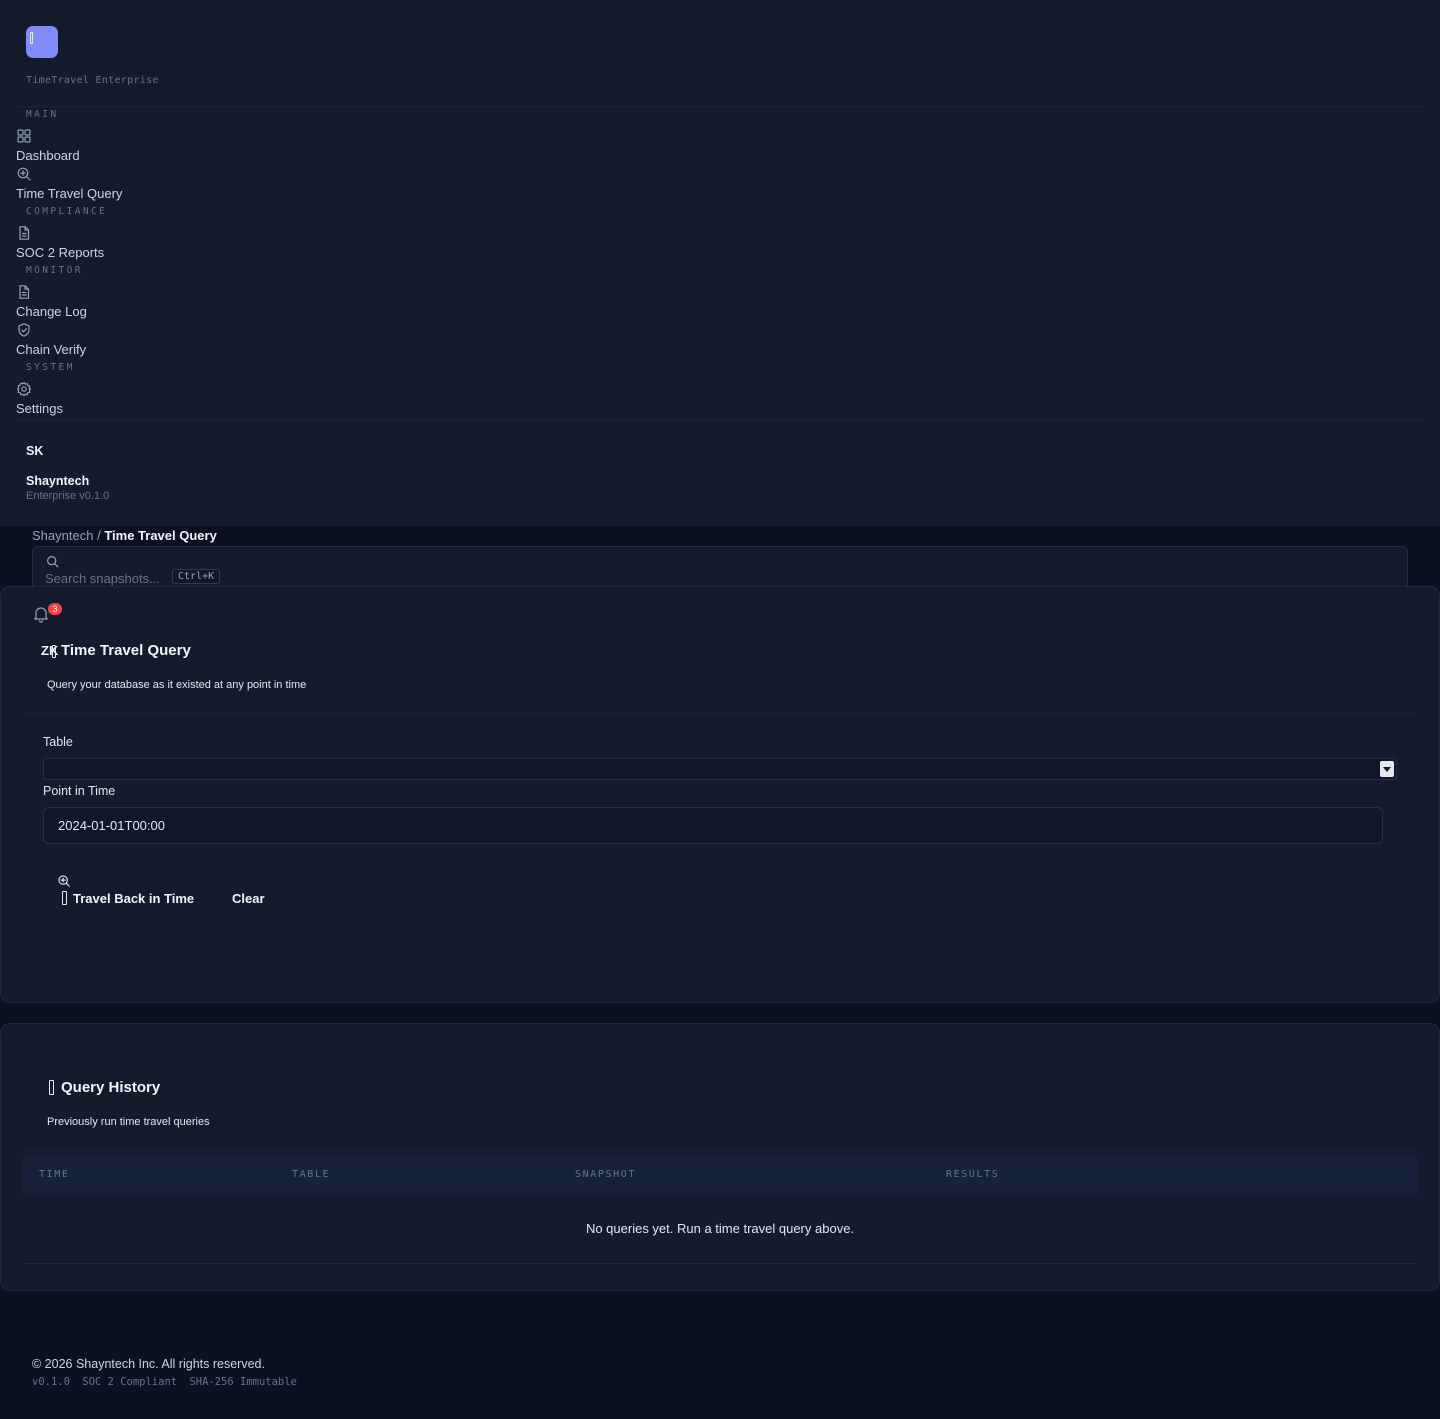 This screenshot has width=1440, height=1419. Describe the element at coordinates (92, 80) in the screenshot. I see `brand-subtitle: TimeTravel Enterprise` at that location.